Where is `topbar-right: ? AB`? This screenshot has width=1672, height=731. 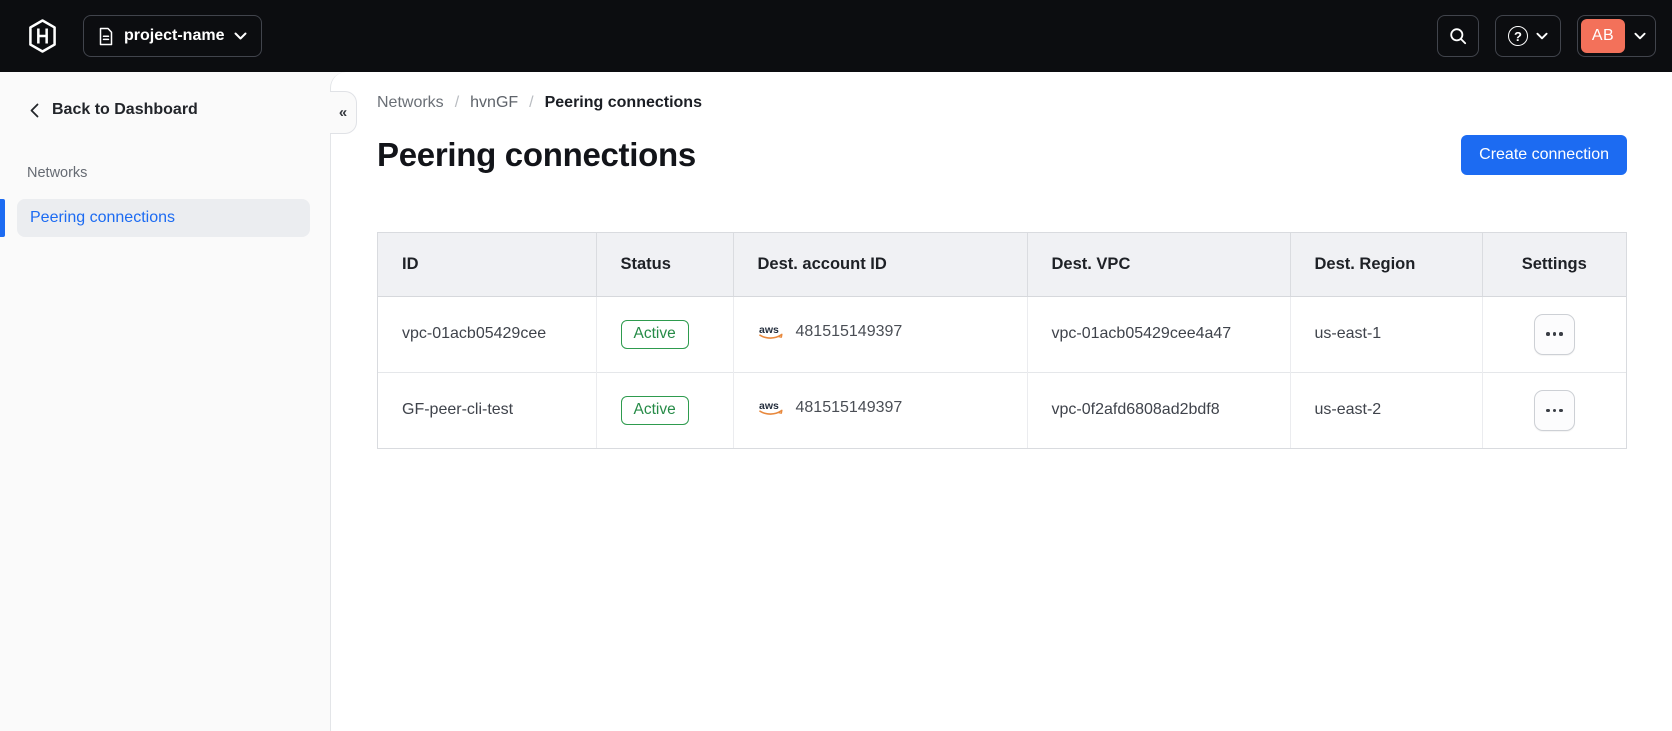
topbar-right: ? AB is located at coordinates (1546, 36).